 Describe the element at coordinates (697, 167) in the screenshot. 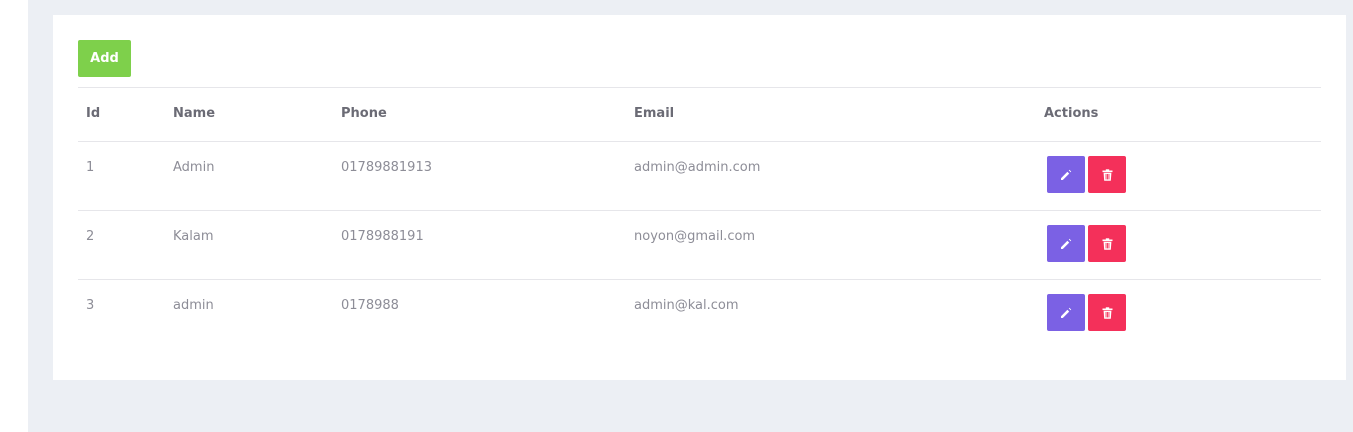

I see `cell-email: admin@admin.com` at that location.